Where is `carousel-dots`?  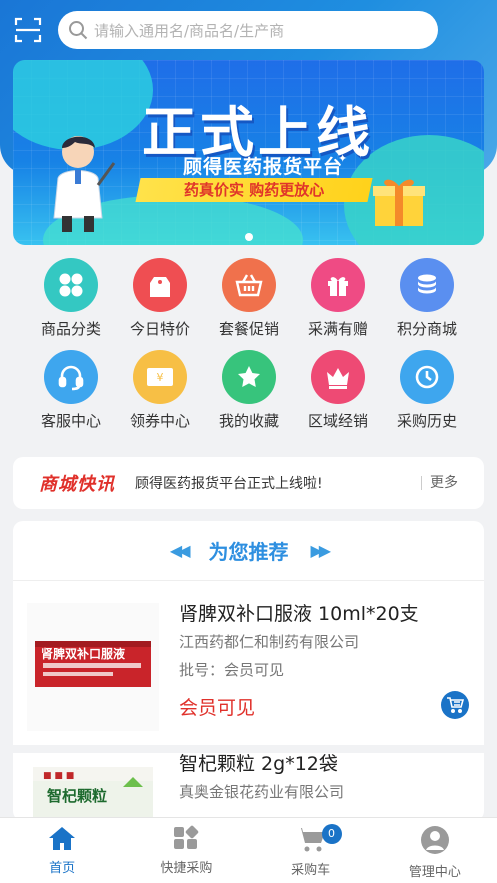 carousel-dots is located at coordinates (248, 237).